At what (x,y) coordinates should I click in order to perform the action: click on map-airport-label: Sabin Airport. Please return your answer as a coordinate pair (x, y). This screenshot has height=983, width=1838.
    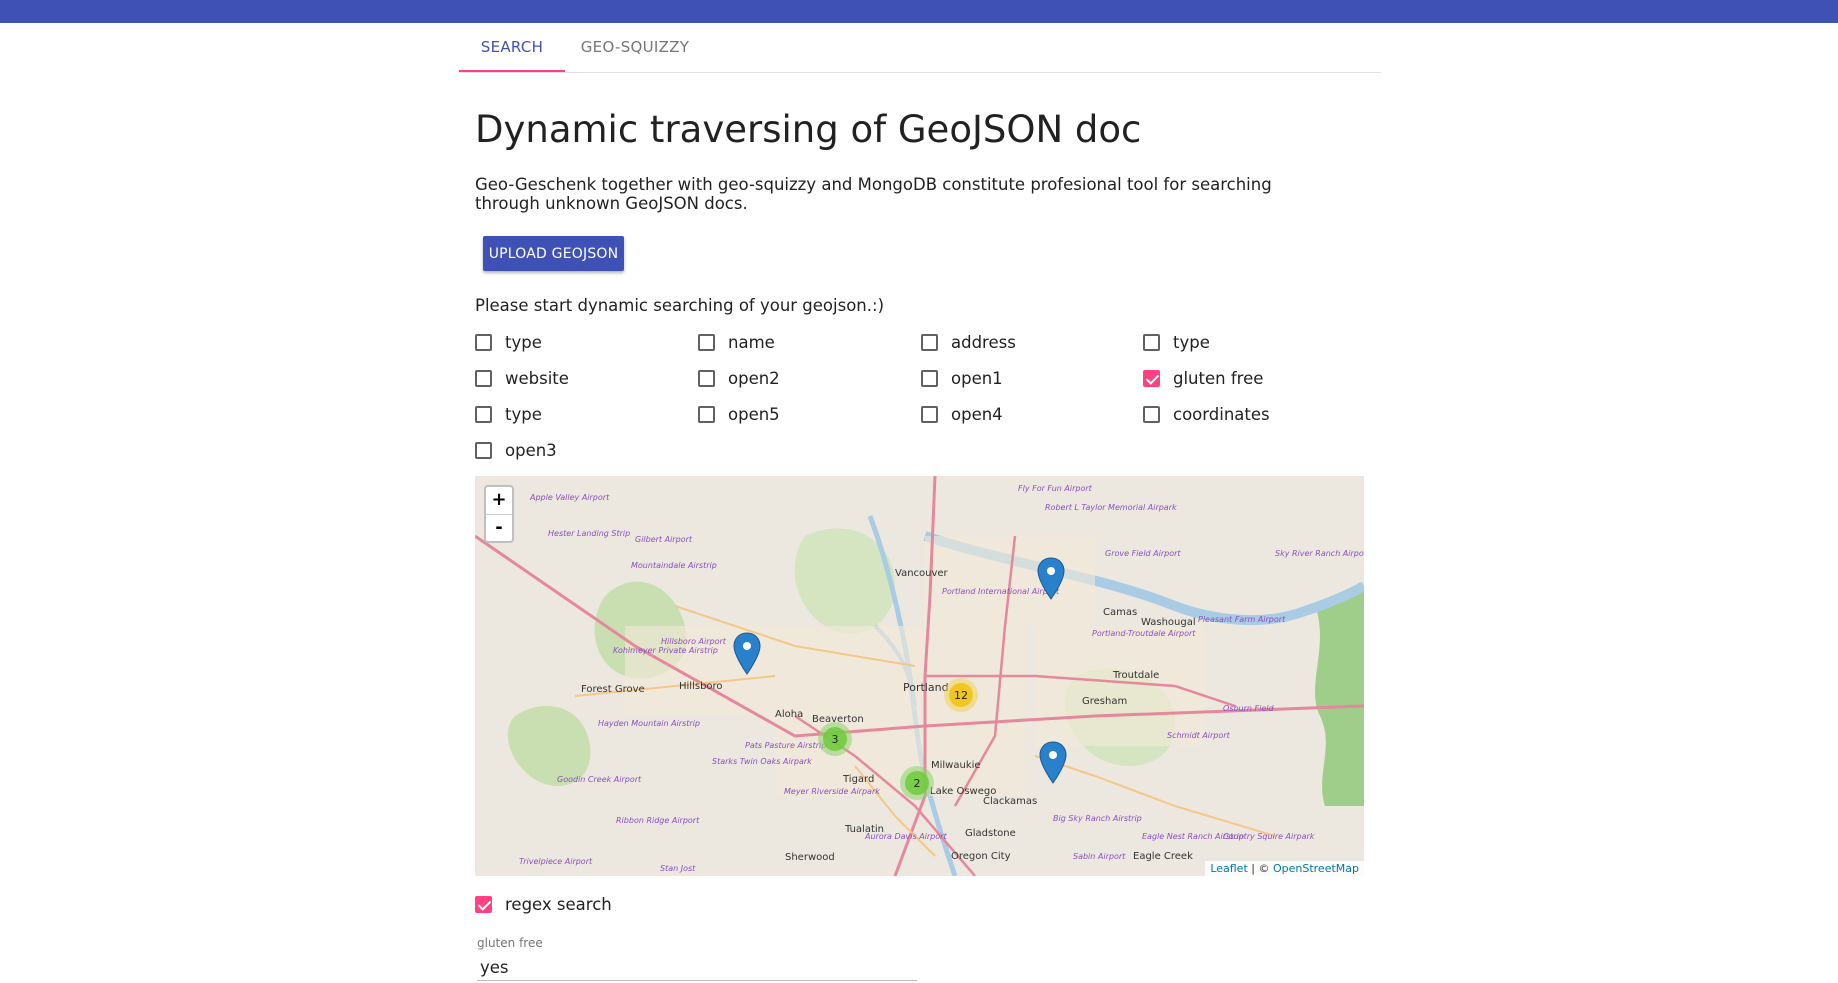
    Looking at the image, I should click on (1099, 856).